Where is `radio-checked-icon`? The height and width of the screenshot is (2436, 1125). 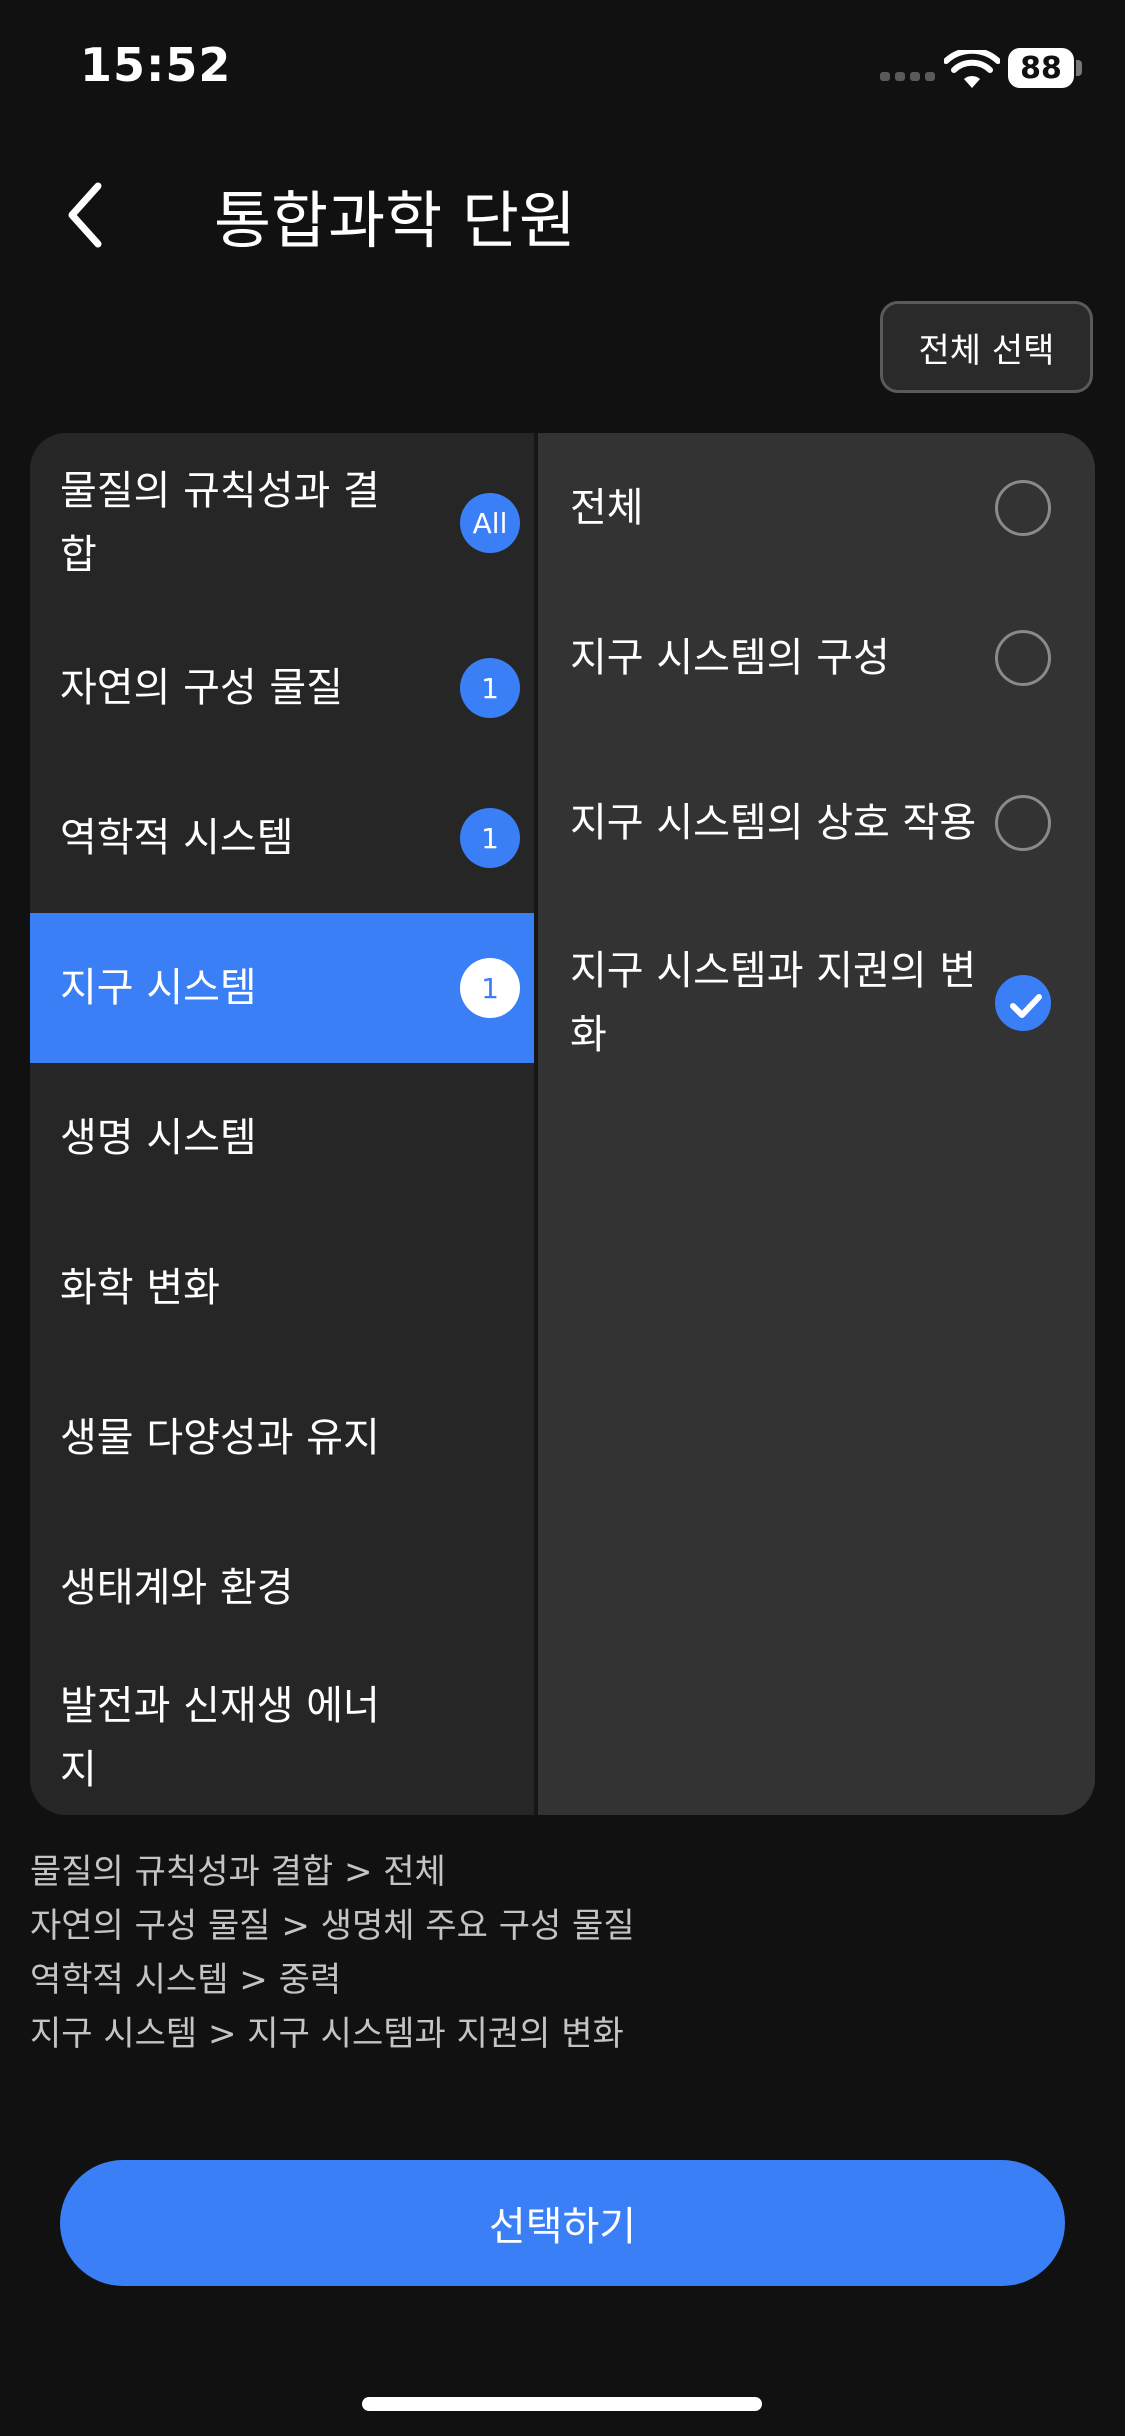 radio-checked-icon is located at coordinates (1023, 1003).